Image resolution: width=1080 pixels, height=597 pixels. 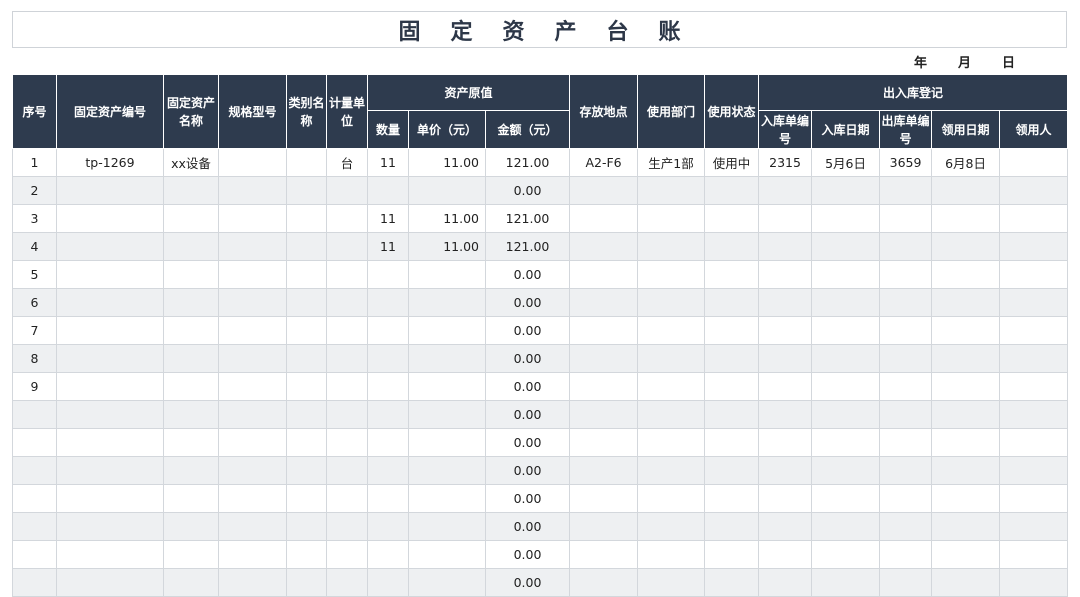 What do you see at coordinates (34, 330) in the screenshot?
I see `cell-seq: 7` at bounding box center [34, 330].